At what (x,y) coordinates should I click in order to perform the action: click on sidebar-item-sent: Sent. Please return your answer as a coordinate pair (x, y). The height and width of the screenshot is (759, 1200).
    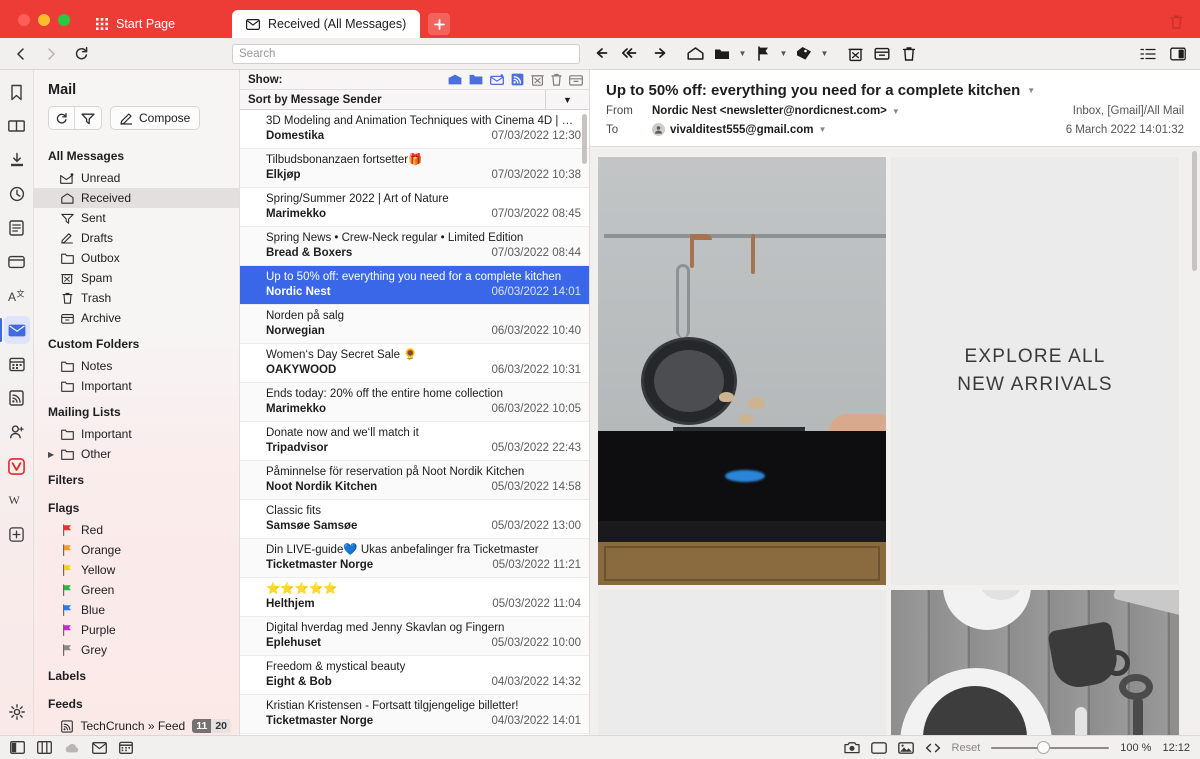
    Looking at the image, I should click on (136, 218).